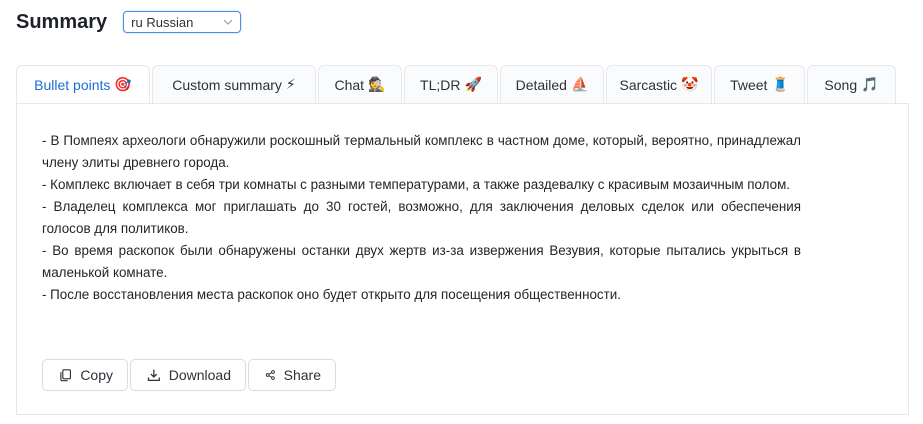 The width and height of the screenshot is (923, 424). I want to click on lightning-icon: ⚡, so click(290, 84).